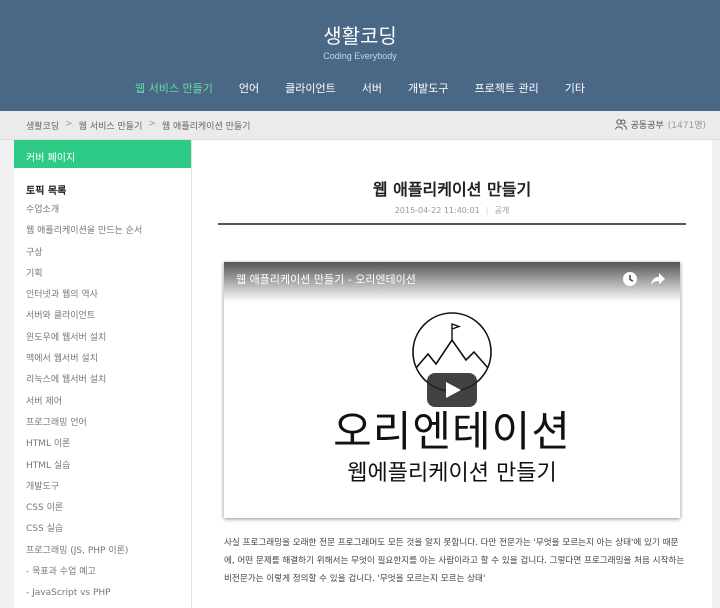  What do you see at coordinates (102, 510) in the screenshot?
I see `toc-item: CSS 이론` at bounding box center [102, 510].